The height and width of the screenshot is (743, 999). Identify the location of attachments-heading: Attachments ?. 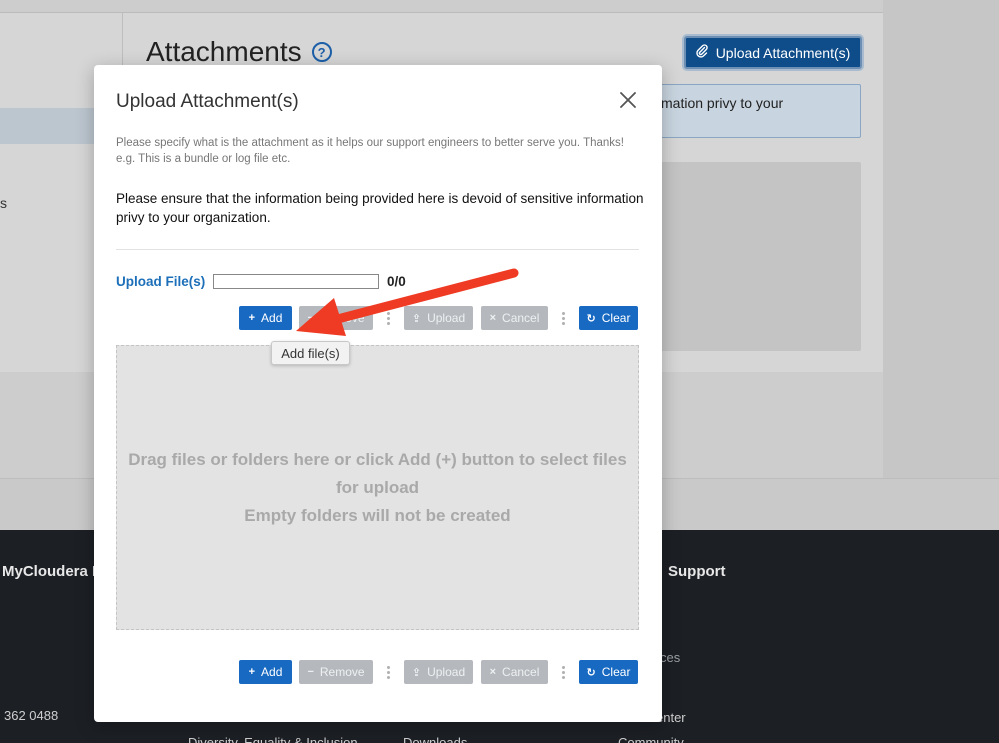
(239, 52).